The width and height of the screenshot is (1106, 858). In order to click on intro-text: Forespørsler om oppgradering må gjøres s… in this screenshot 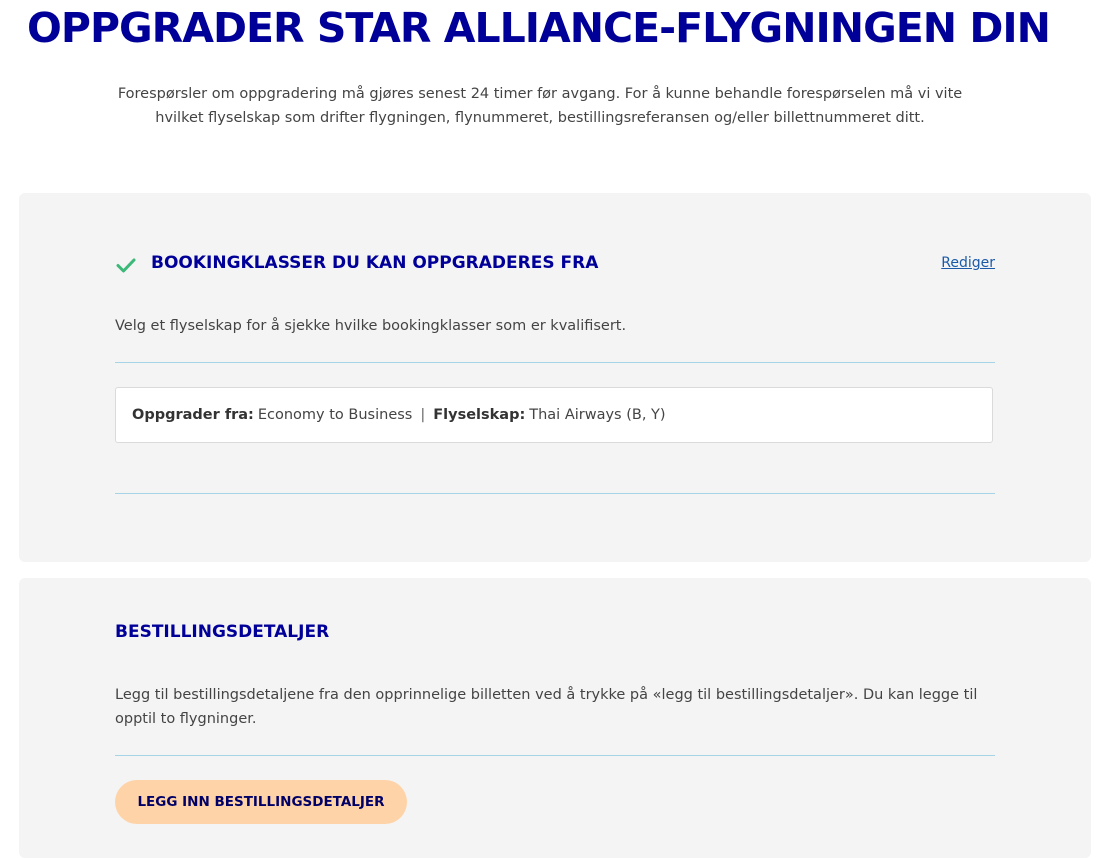, I will do `click(540, 106)`.